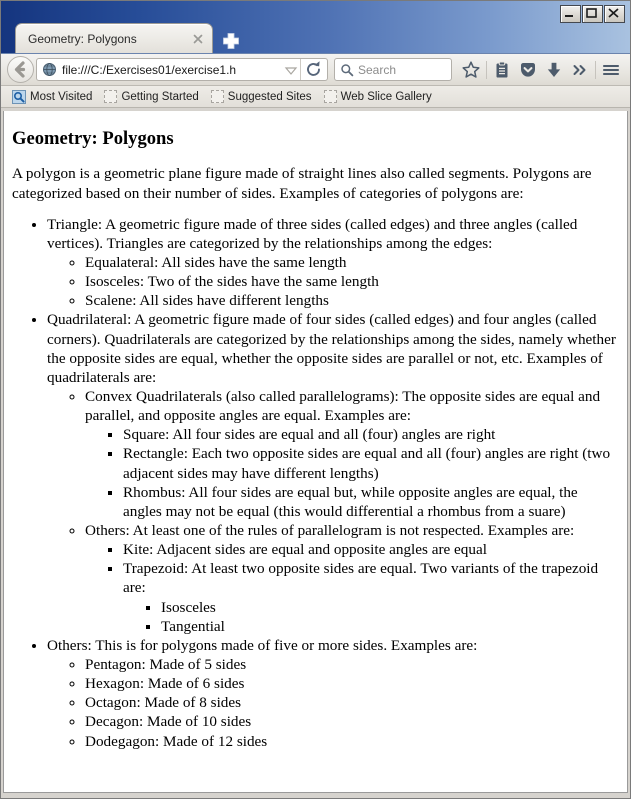 This screenshot has height=799, width=631. Describe the element at coordinates (502, 70) in the screenshot. I see `reading-list-icon` at that location.